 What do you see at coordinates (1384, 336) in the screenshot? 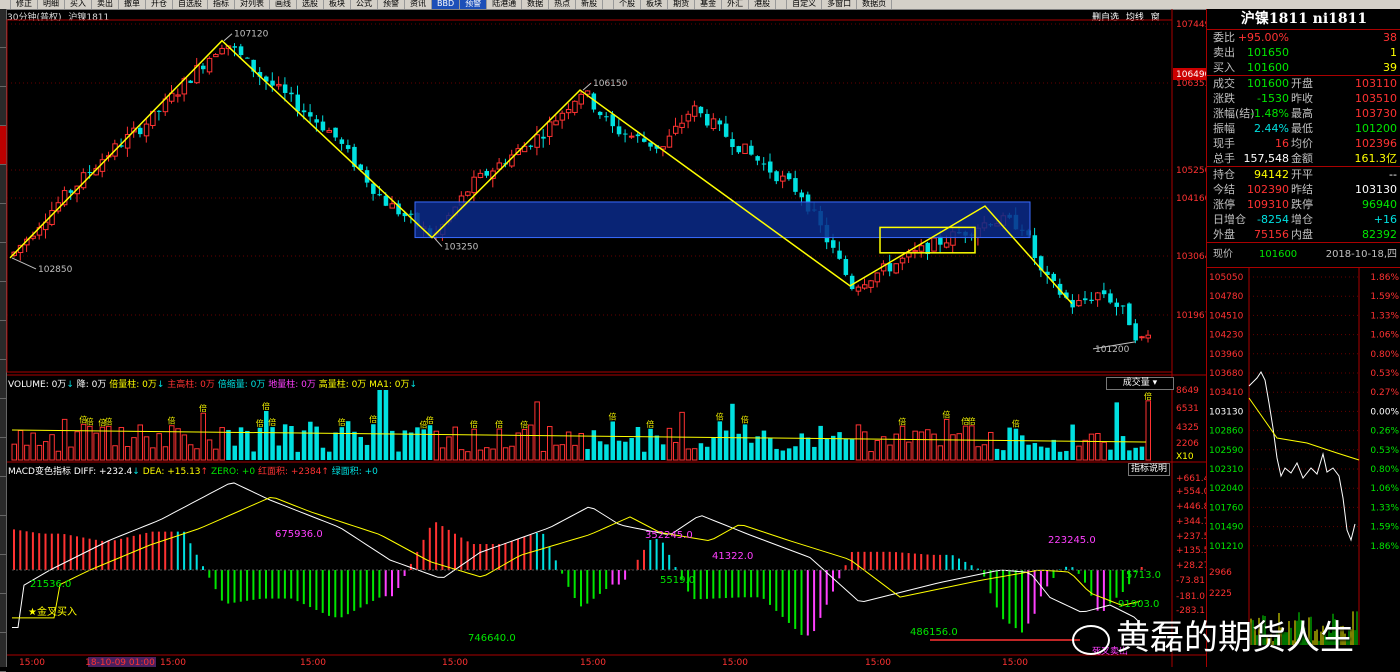
I see `intraday-pct-label: 1.06%` at bounding box center [1384, 336].